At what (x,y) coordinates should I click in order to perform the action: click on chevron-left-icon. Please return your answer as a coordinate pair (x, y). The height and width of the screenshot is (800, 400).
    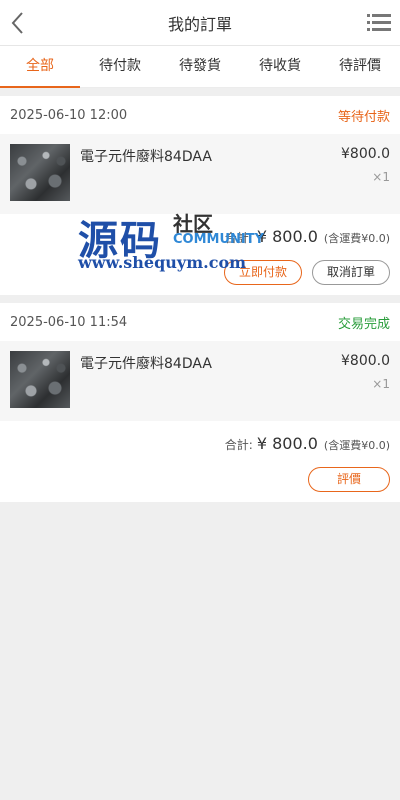
    Looking at the image, I should click on (17, 23).